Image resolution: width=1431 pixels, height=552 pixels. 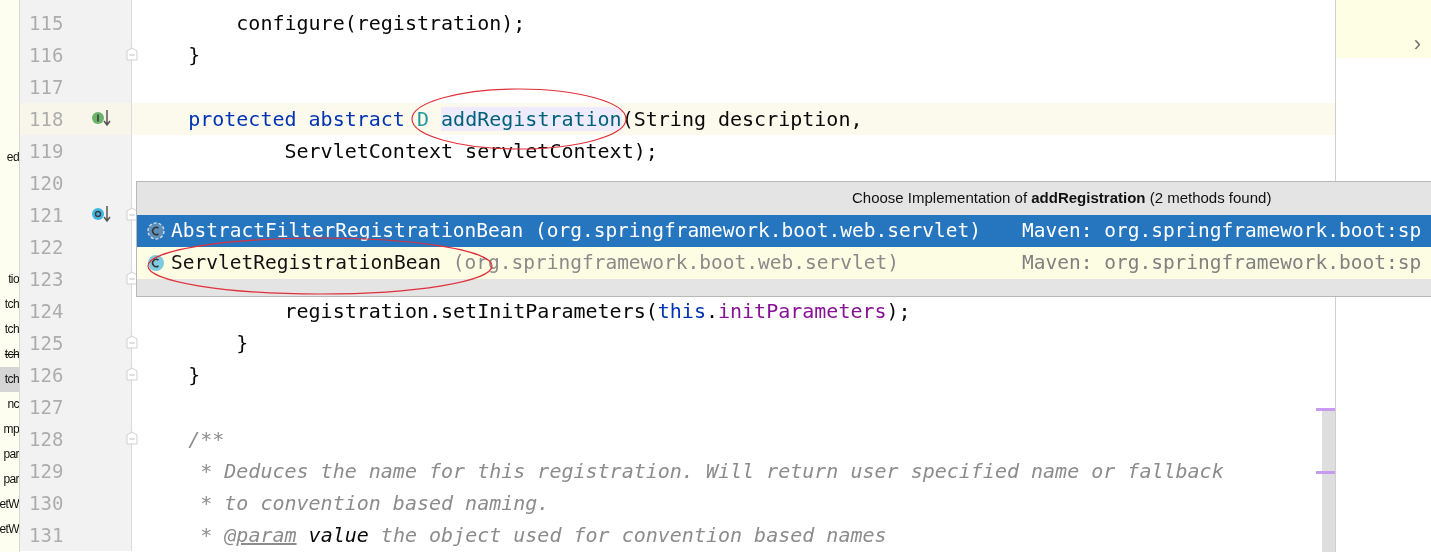 I want to click on line-number: 129, so click(x=46, y=471).